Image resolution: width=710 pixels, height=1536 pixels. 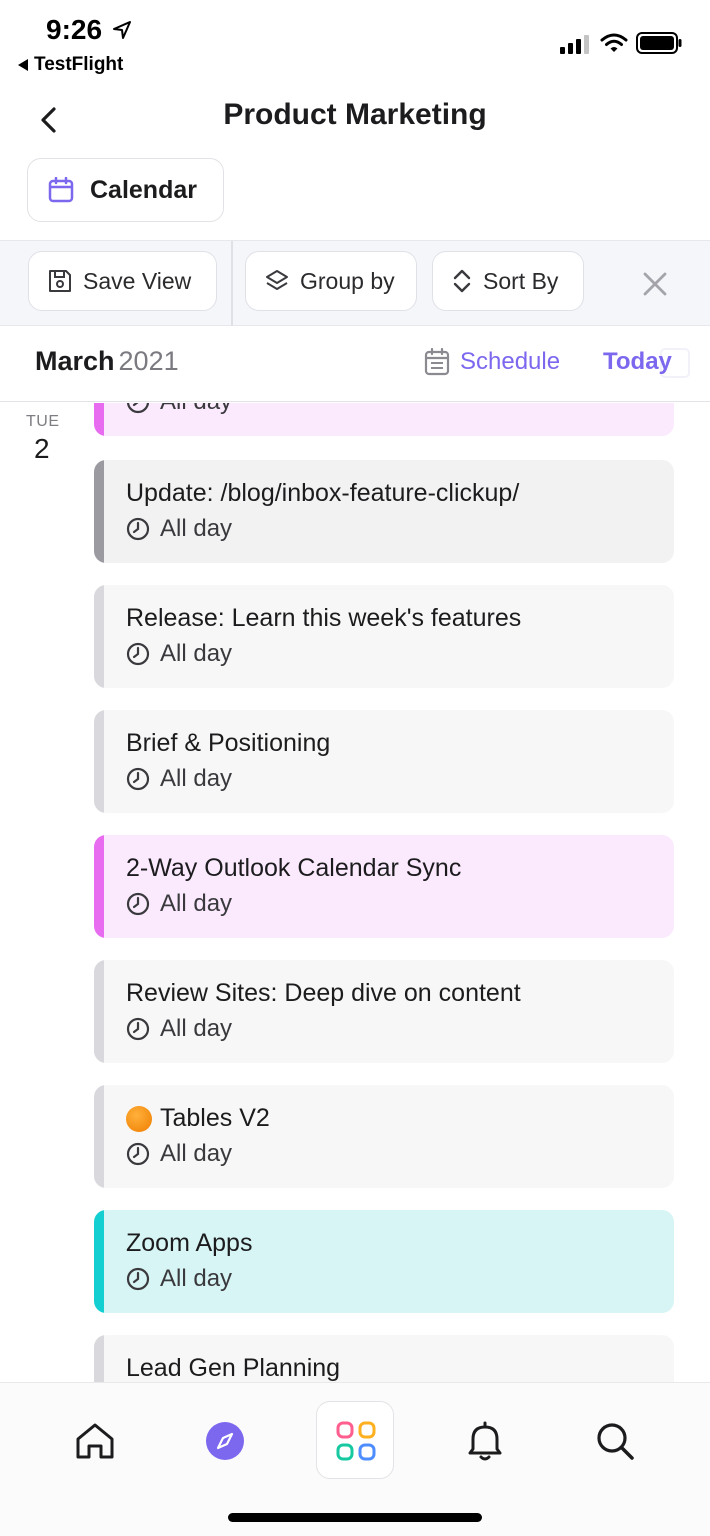 What do you see at coordinates (614, 42) in the screenshot?
I see `wifi-icon` at bounding box center [614, 42].